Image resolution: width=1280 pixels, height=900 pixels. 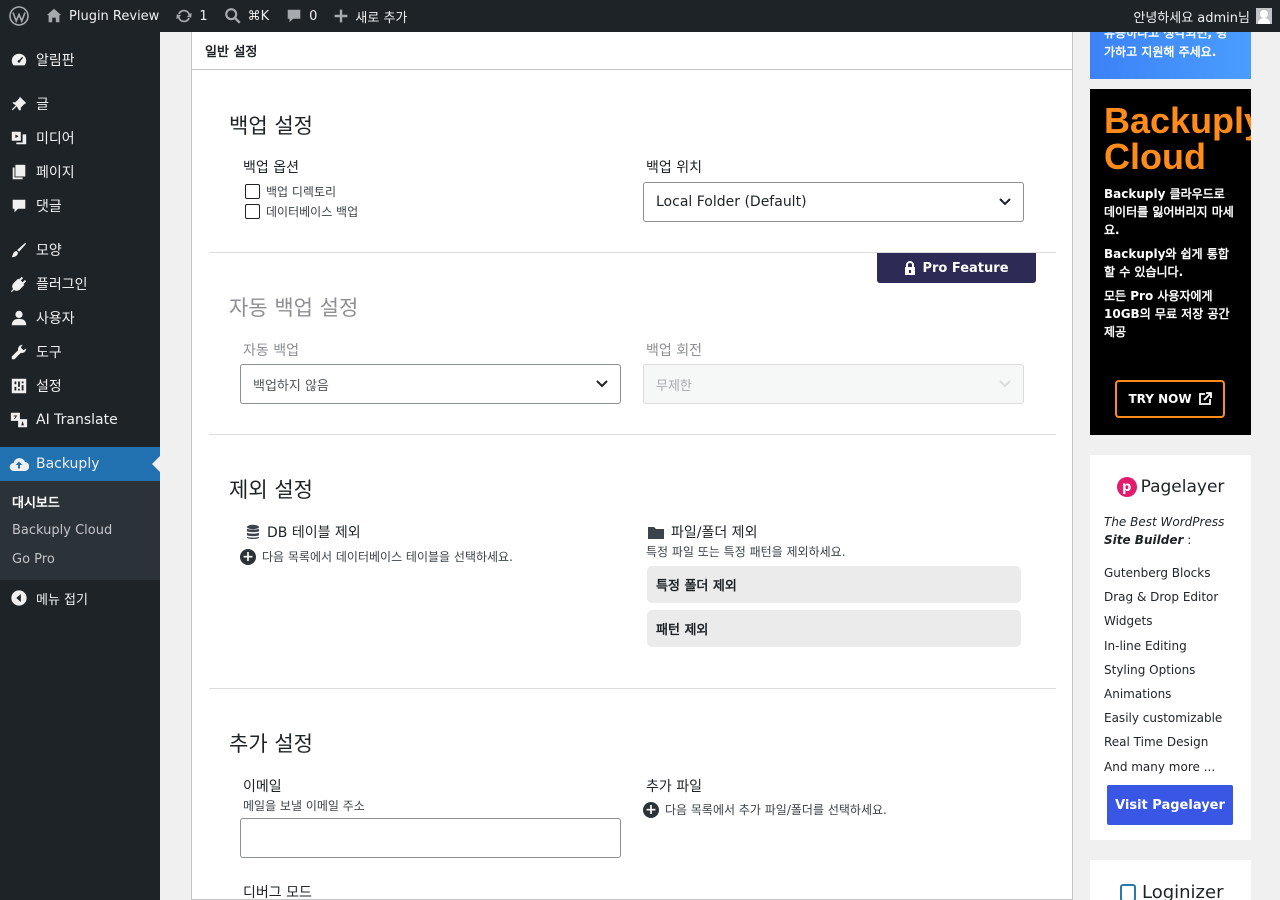 I want to click on sidebar-item-users: 사용자, so click(x=80, y=318).